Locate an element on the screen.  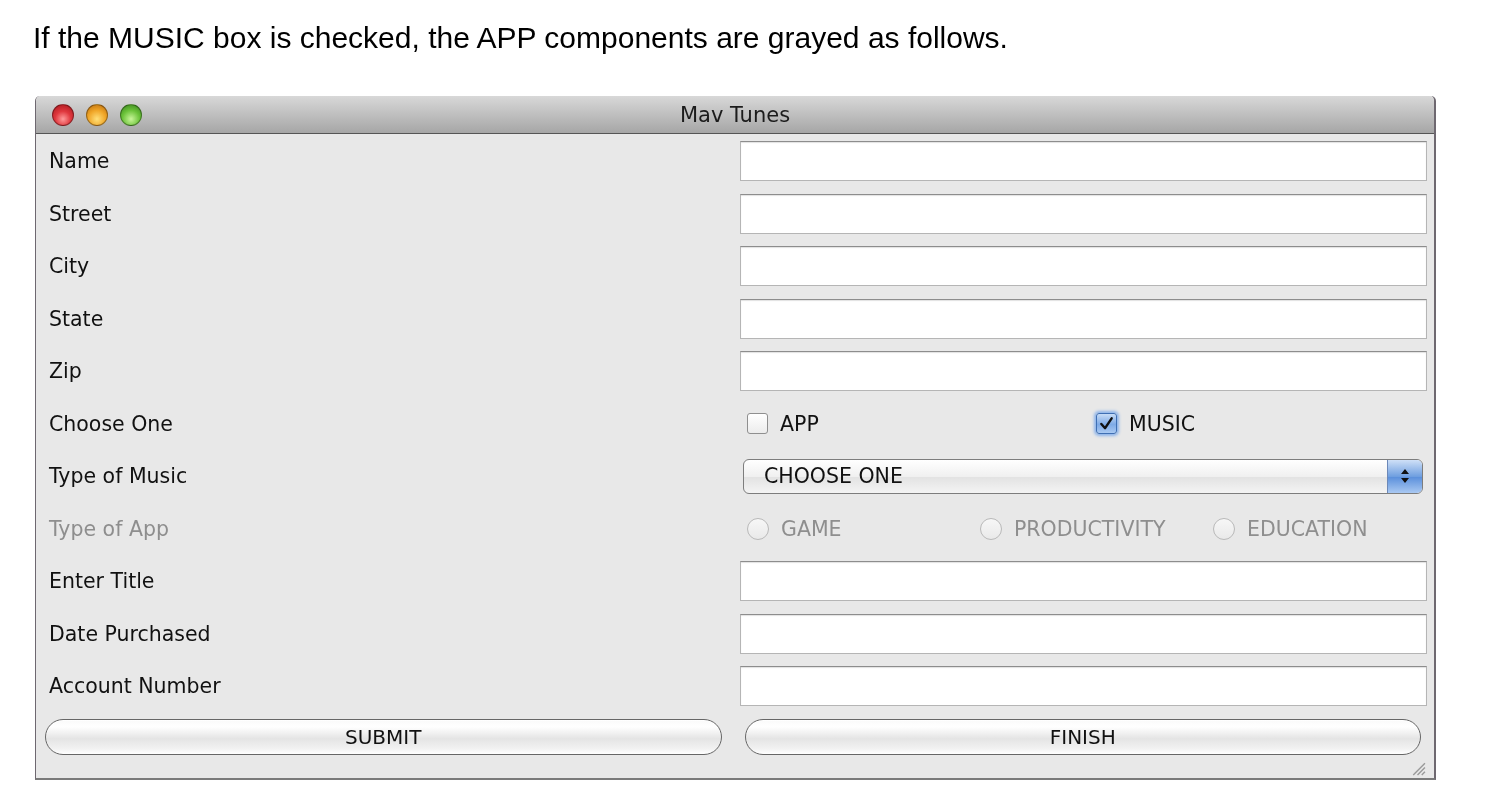
field-label: State is located at coordinates (76, 318).